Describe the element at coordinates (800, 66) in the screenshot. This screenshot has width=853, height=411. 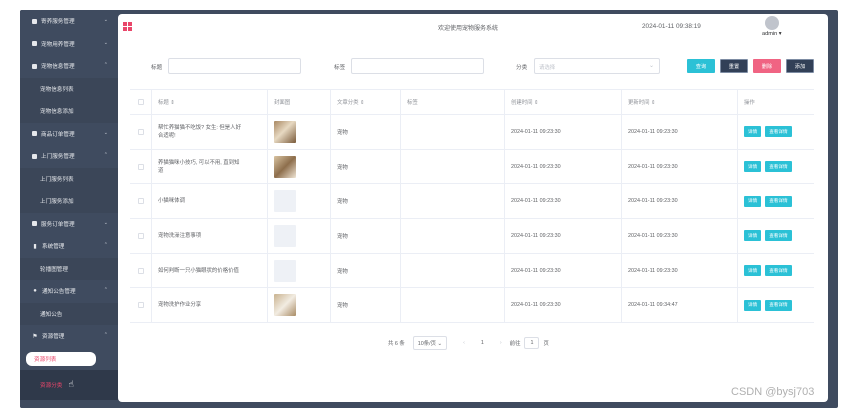
I see `add-button: 添加` at that location.